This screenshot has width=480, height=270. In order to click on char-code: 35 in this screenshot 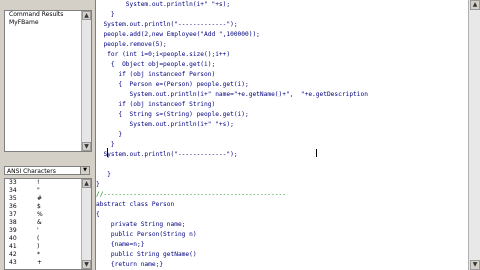, I will do `click(13, 198)`.